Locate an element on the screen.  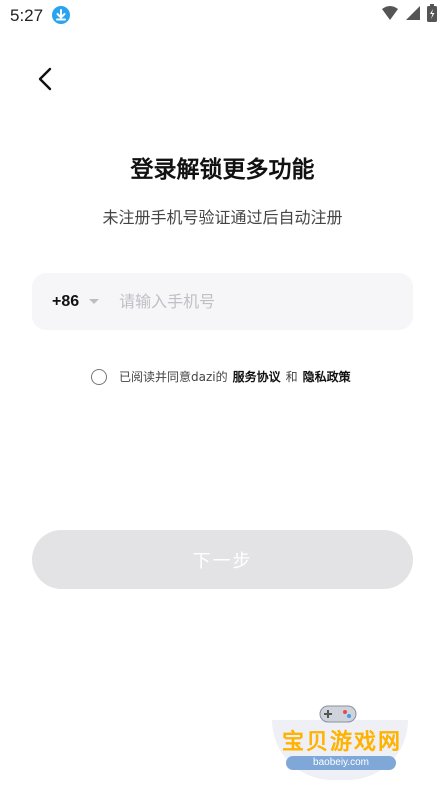
battery-charging-icon is located at coordinates (432, 15).